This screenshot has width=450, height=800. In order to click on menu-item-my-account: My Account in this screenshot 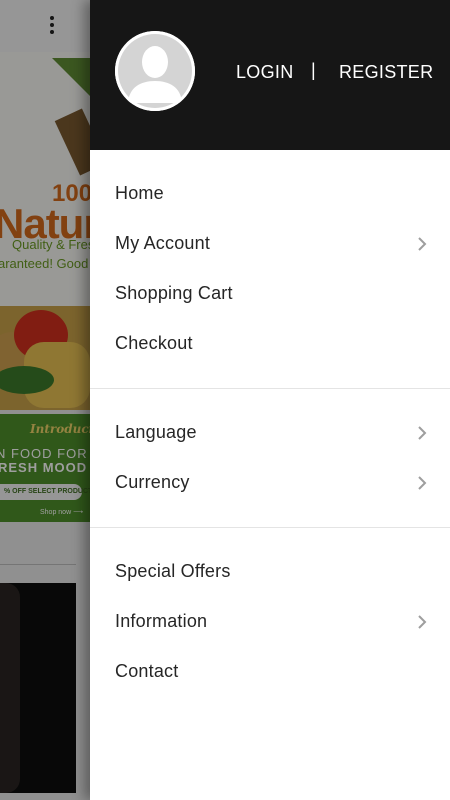, I will do `click(270, 244)`.